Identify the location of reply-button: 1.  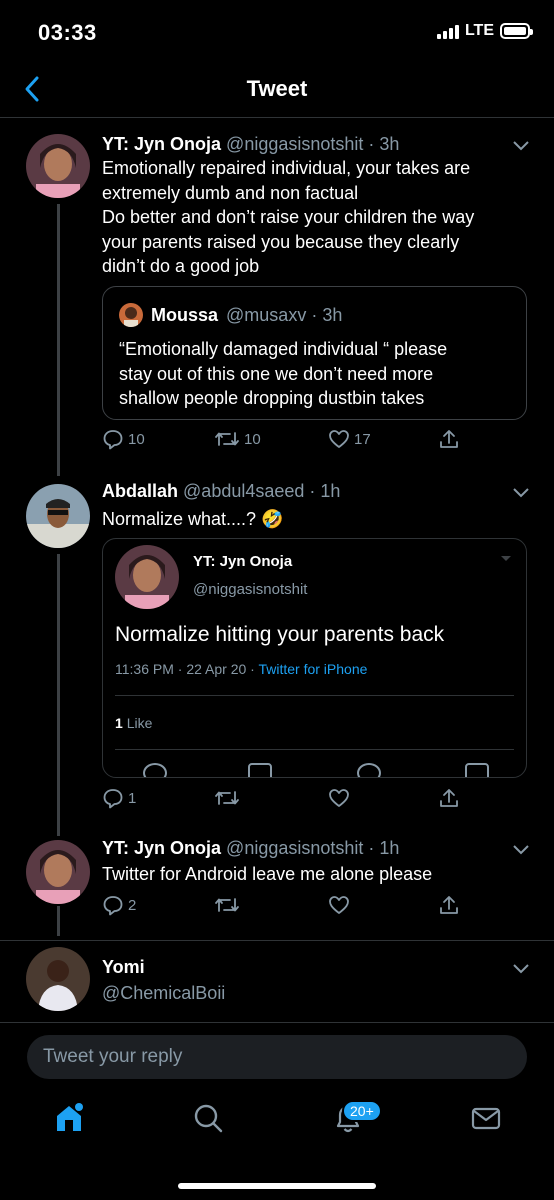
(119, 798).